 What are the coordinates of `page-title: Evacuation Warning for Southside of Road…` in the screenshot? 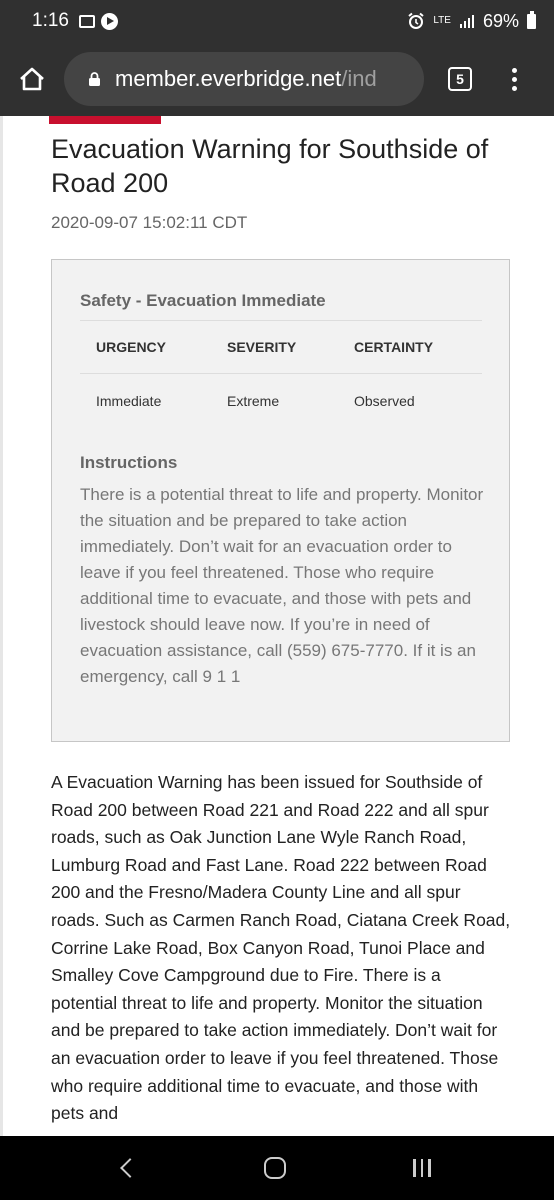 It's located at (270, 166).